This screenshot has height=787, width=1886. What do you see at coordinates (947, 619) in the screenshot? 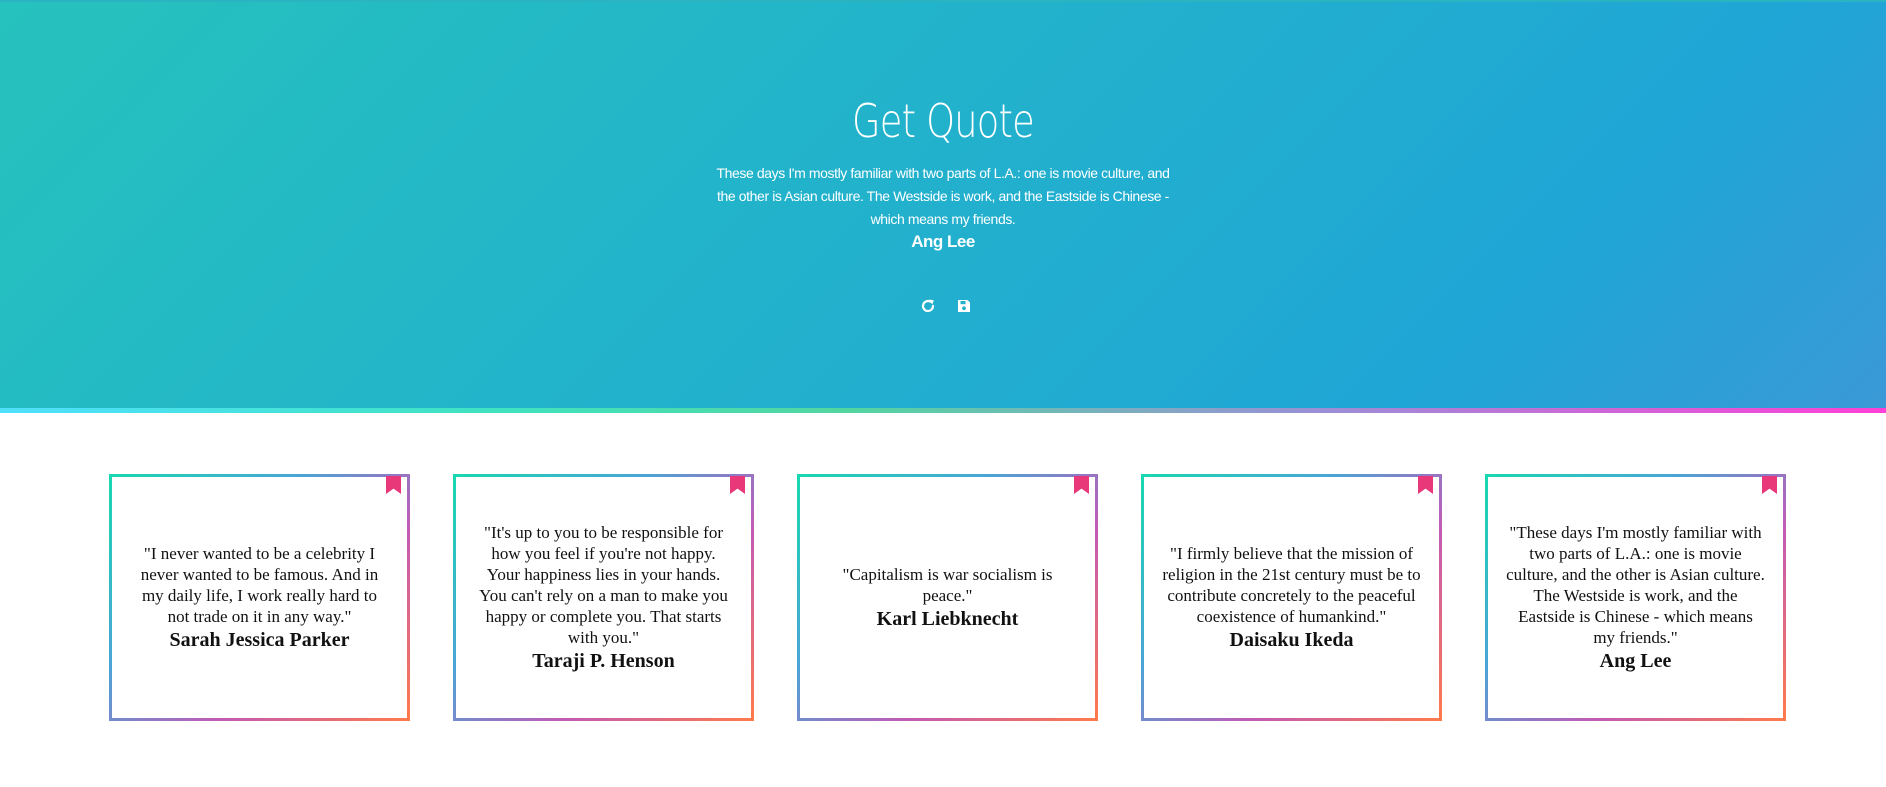
I see `quote-card-author: Karl Liebknecht` at bounding box center [947, 619].